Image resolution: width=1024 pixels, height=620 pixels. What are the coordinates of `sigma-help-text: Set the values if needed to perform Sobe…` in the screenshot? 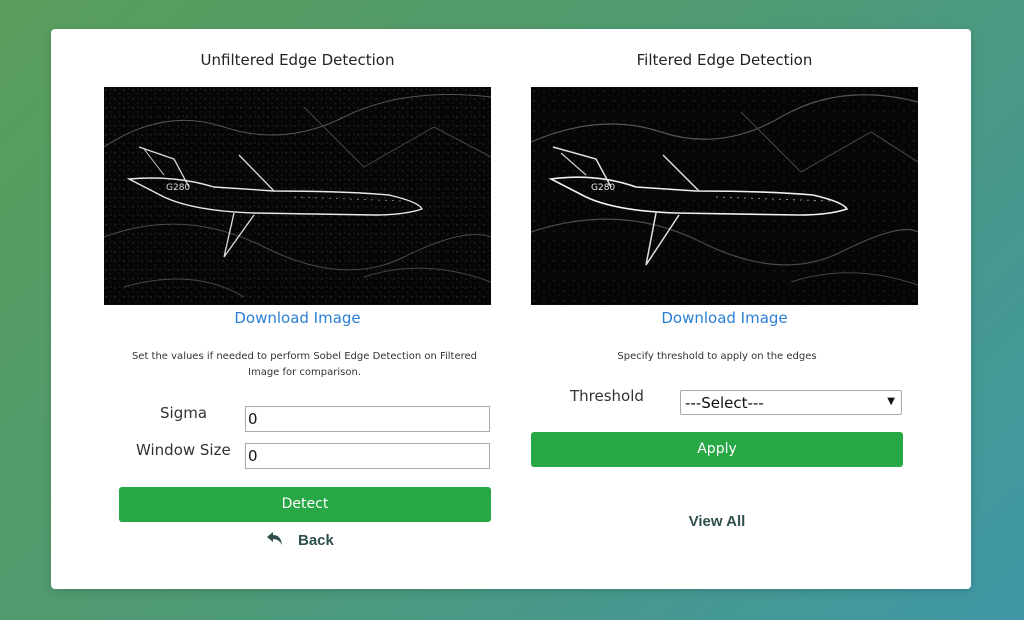 It's located at (304, 364).